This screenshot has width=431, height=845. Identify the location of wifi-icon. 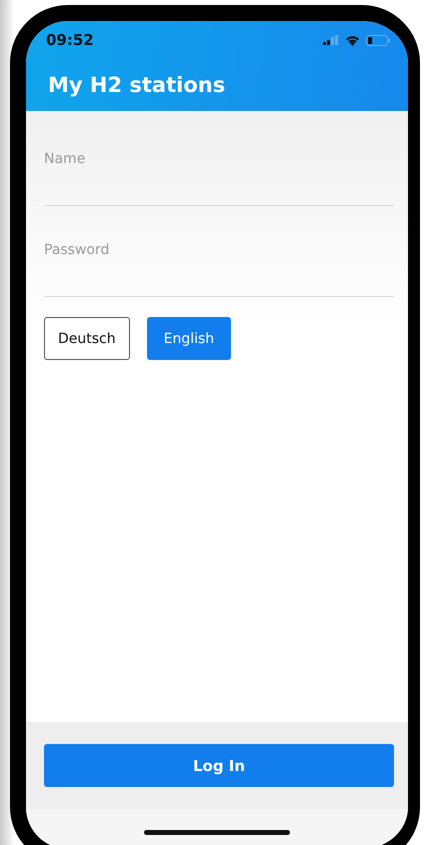
(352, 40).